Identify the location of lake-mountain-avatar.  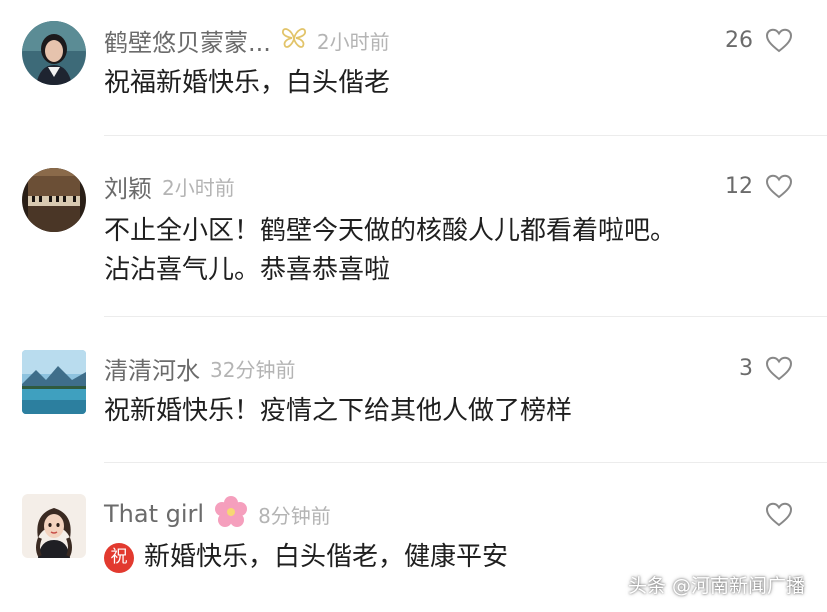
(54, 382).